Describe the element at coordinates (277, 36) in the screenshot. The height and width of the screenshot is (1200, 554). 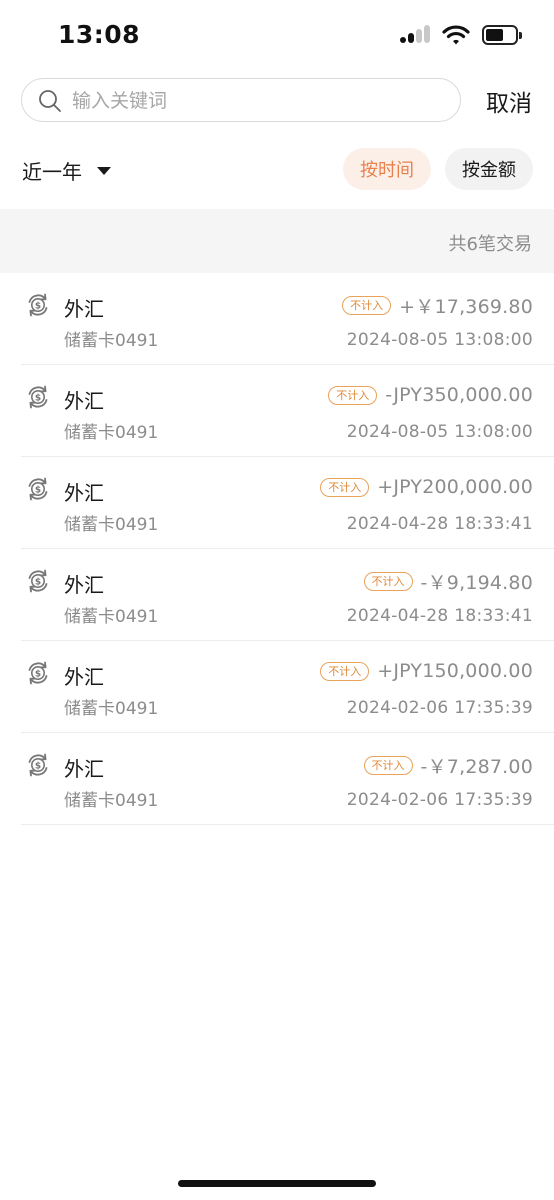
I see `status-bar: 13:08` at that location.